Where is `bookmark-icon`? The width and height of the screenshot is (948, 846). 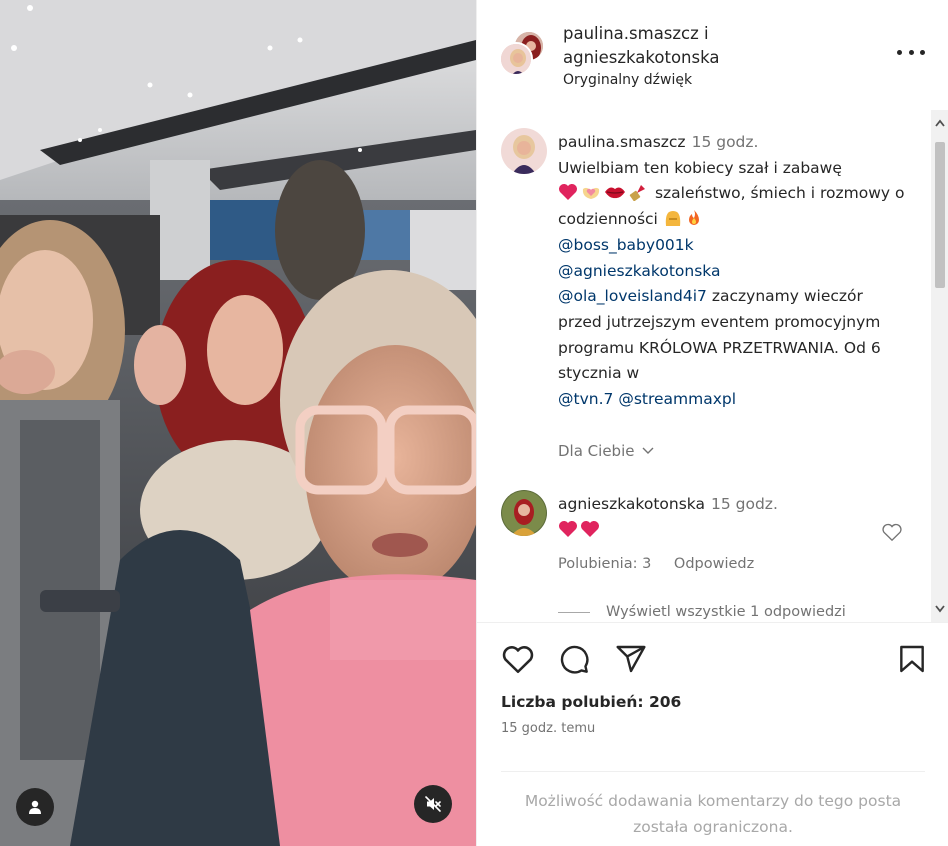 bookmark-icon is located at coordinates (912, 659).